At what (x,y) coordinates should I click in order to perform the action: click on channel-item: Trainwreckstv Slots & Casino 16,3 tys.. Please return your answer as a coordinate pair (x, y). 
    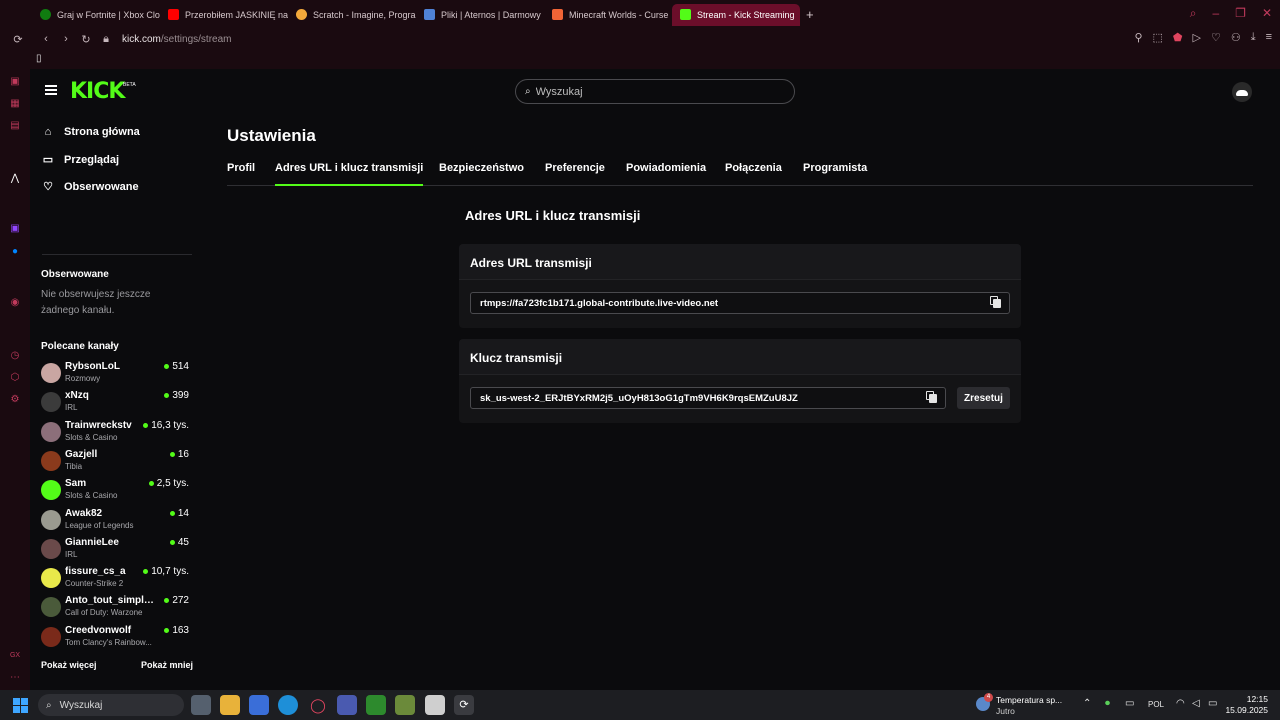
    Looking at the image, I should click on (115, 432).